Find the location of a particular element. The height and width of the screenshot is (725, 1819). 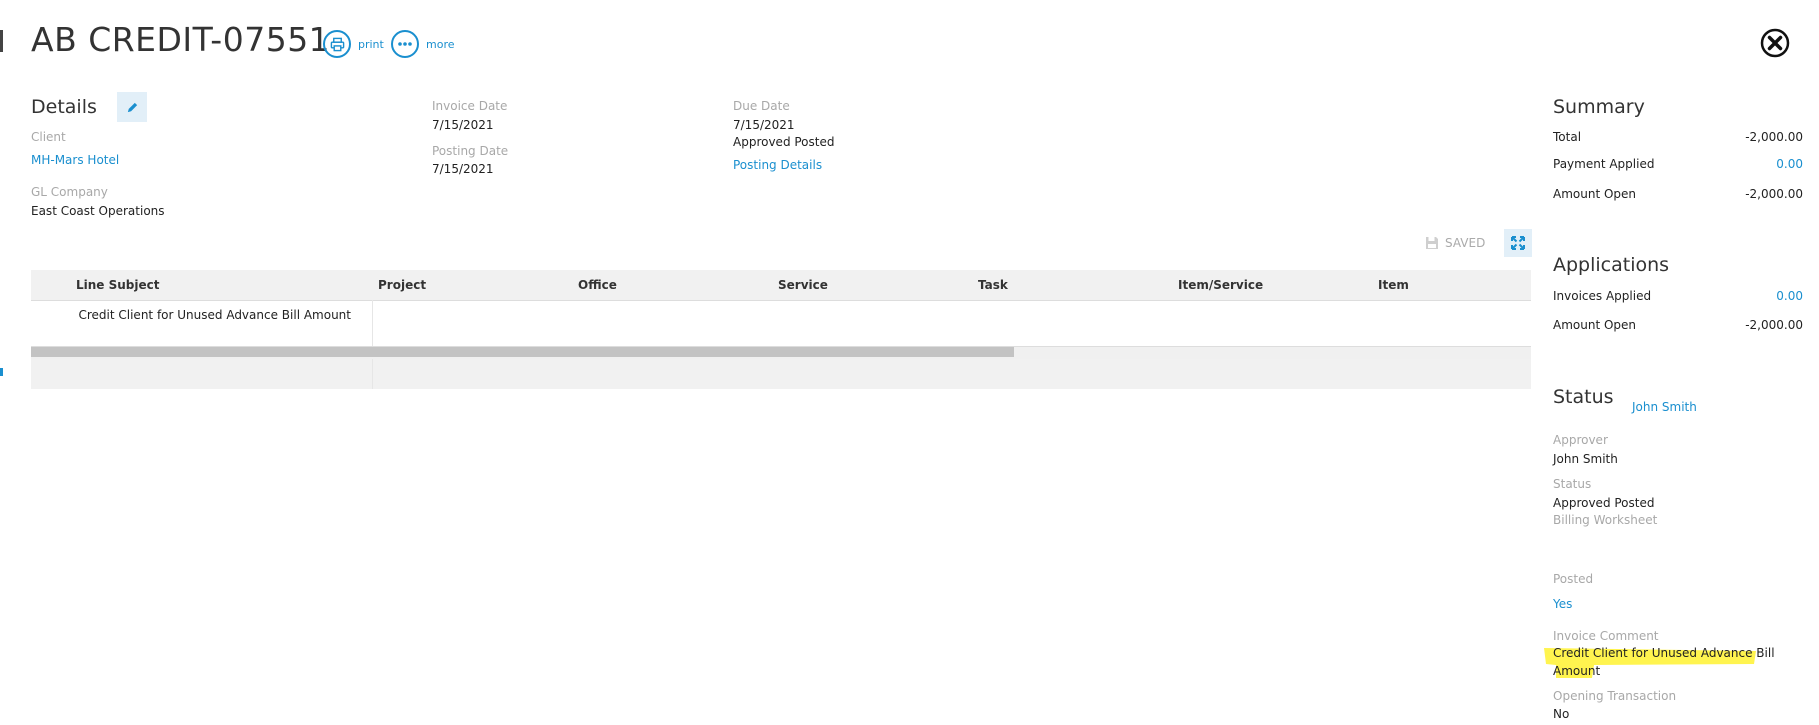

amount-open-label: Amount Open is located at coordinates (1595, 194).